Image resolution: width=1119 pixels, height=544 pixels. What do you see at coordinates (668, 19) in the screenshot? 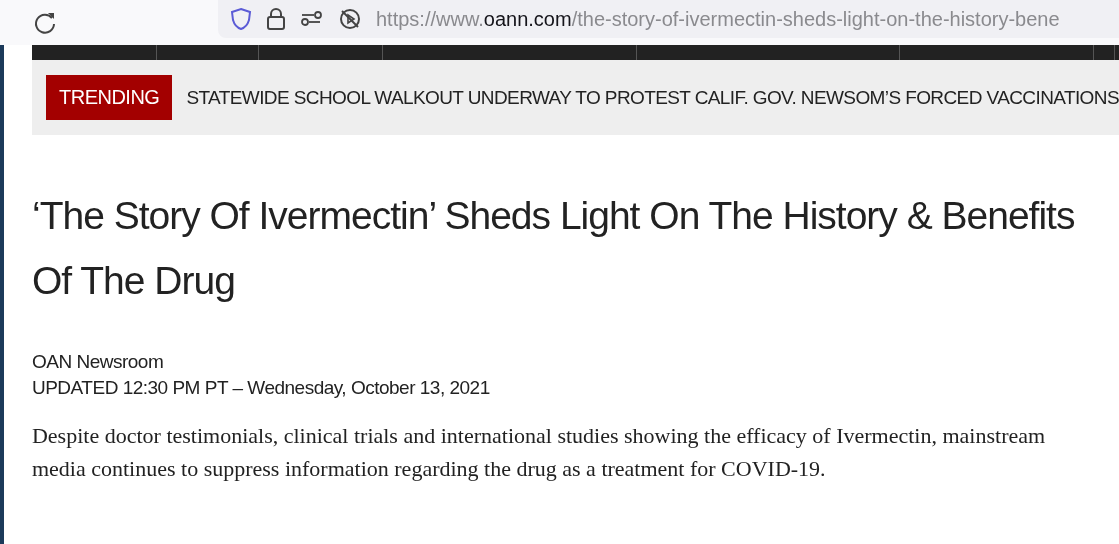
I see `address-bar: https://www.oann.com/the-story-of-ivermectin-sheds-light-on-the-history-bene` at bounding box center [668, 19].